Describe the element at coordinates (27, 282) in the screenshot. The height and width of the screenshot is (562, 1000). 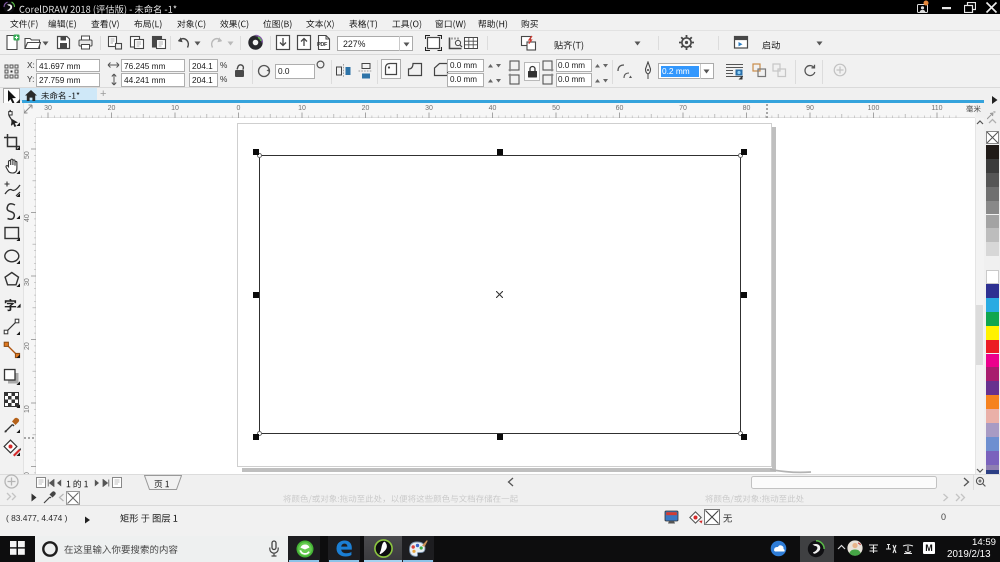
I see `svg-text: 30` at that location.